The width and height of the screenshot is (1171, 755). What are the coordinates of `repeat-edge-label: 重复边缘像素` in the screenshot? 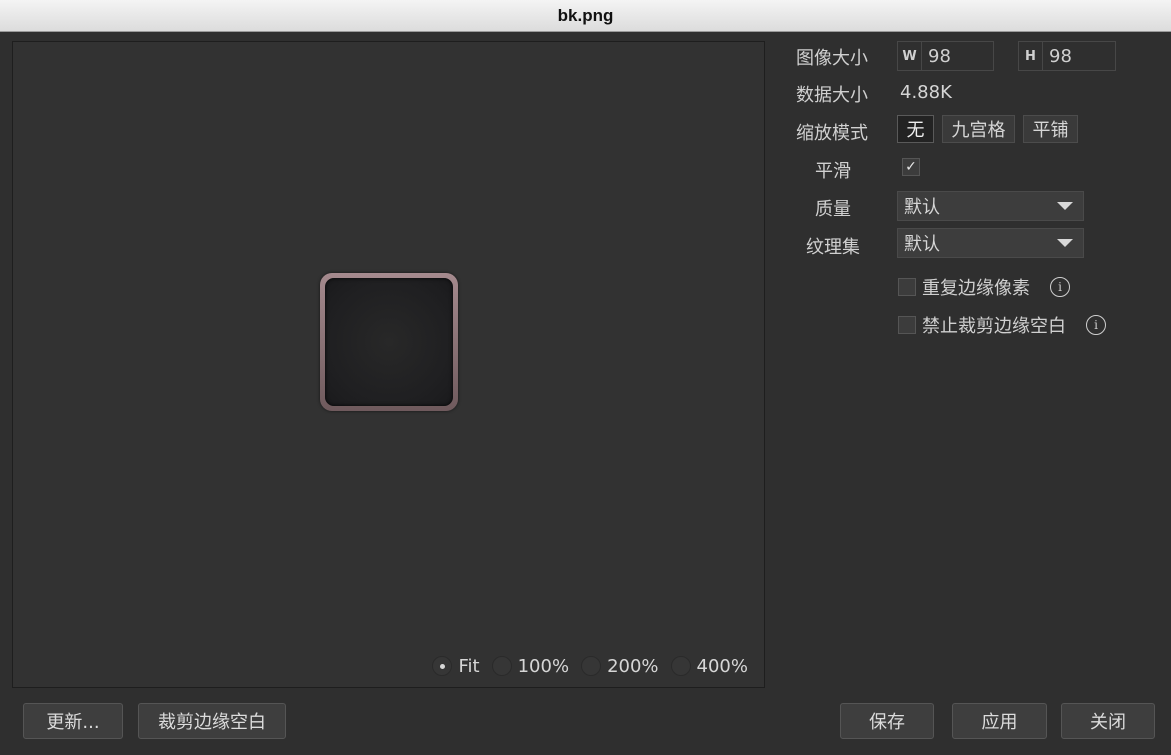 It's located at (976, 288).